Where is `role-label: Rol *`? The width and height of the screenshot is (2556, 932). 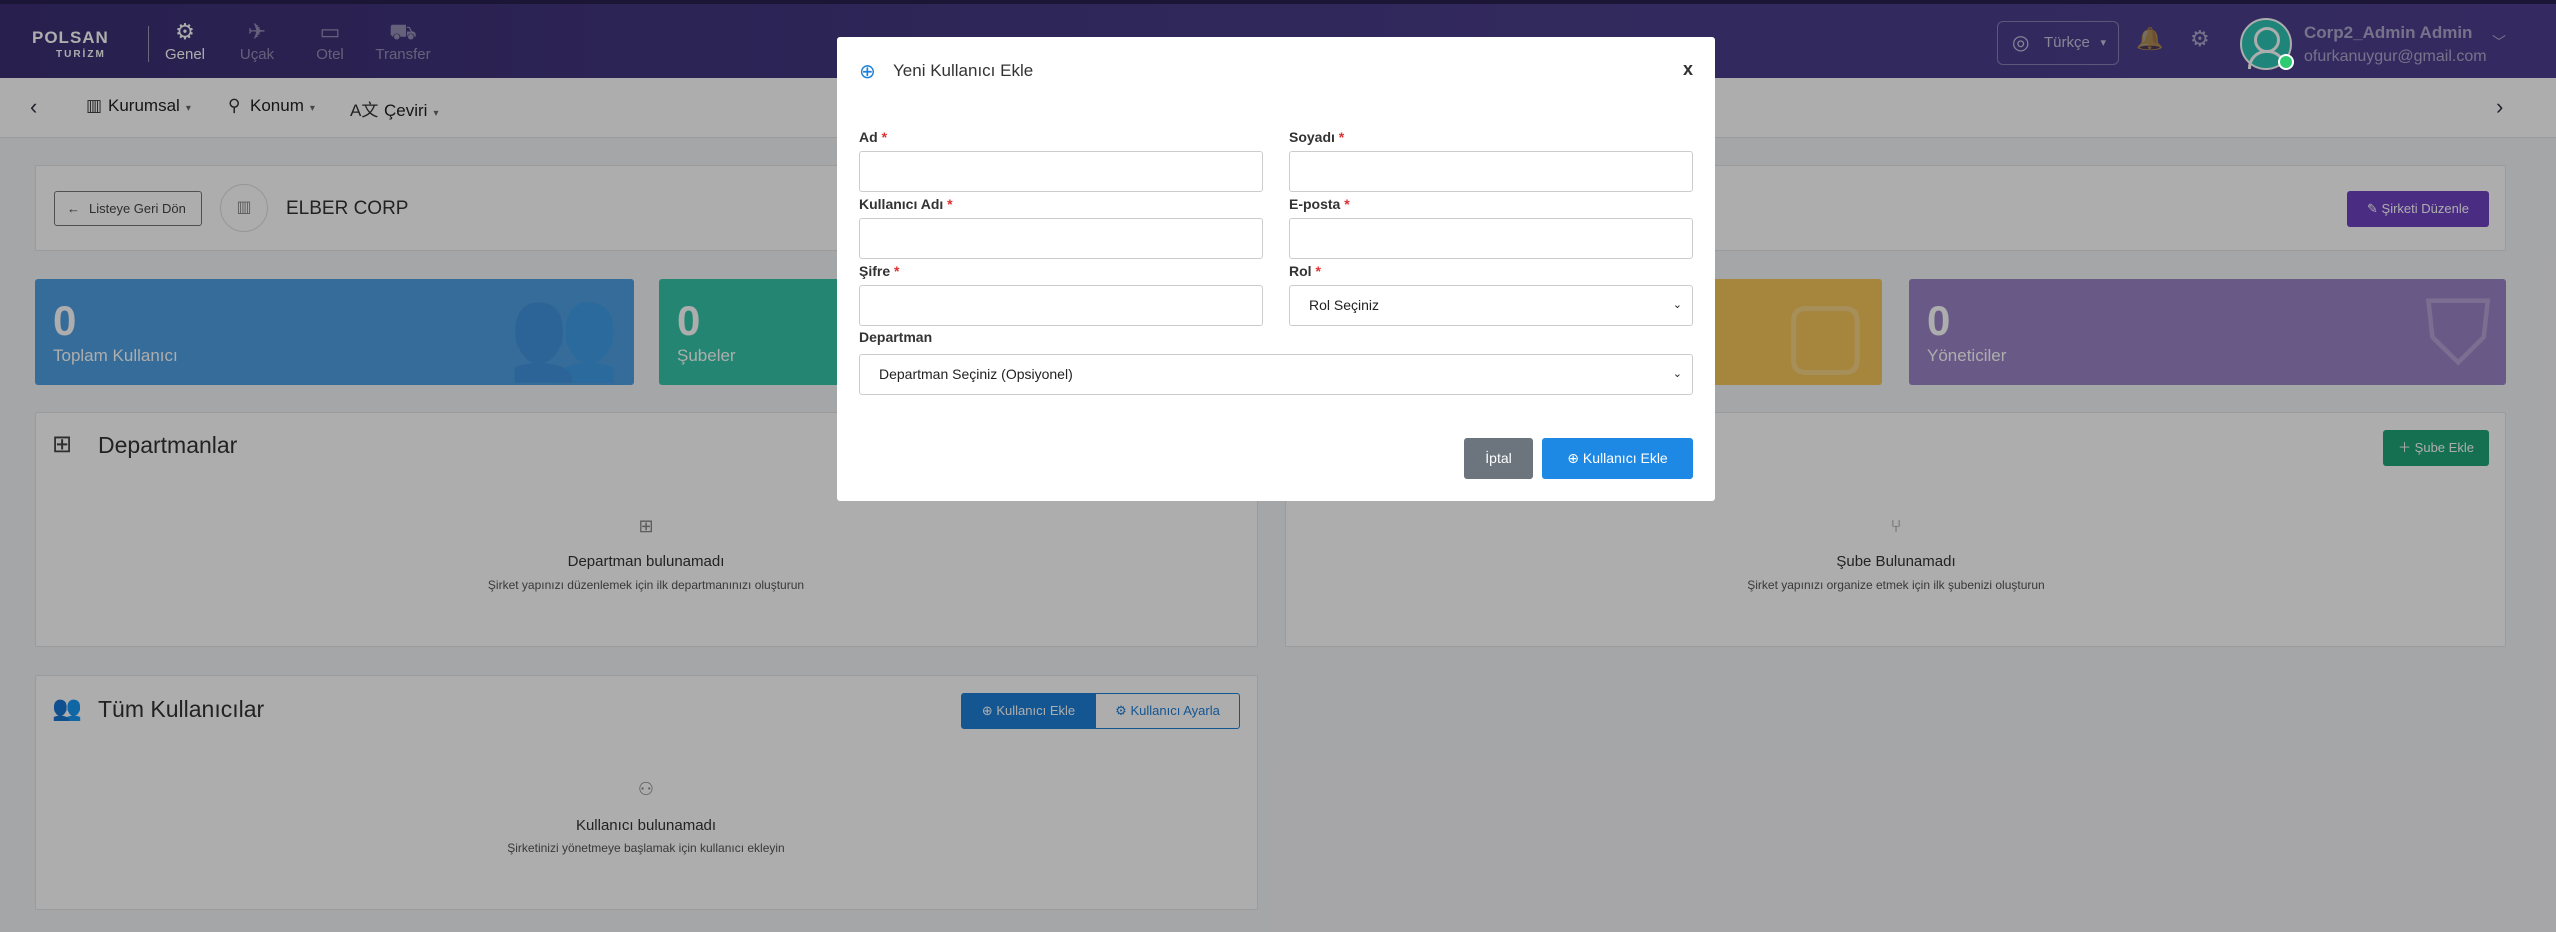 role-label: Rol * is located at coordinates (1305, 271).